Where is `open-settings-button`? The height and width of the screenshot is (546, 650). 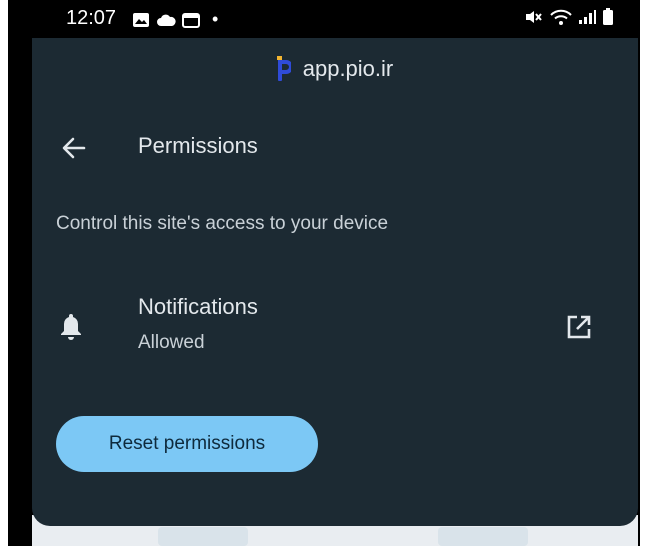
open-settings-button is located at coordinates (579, 327).